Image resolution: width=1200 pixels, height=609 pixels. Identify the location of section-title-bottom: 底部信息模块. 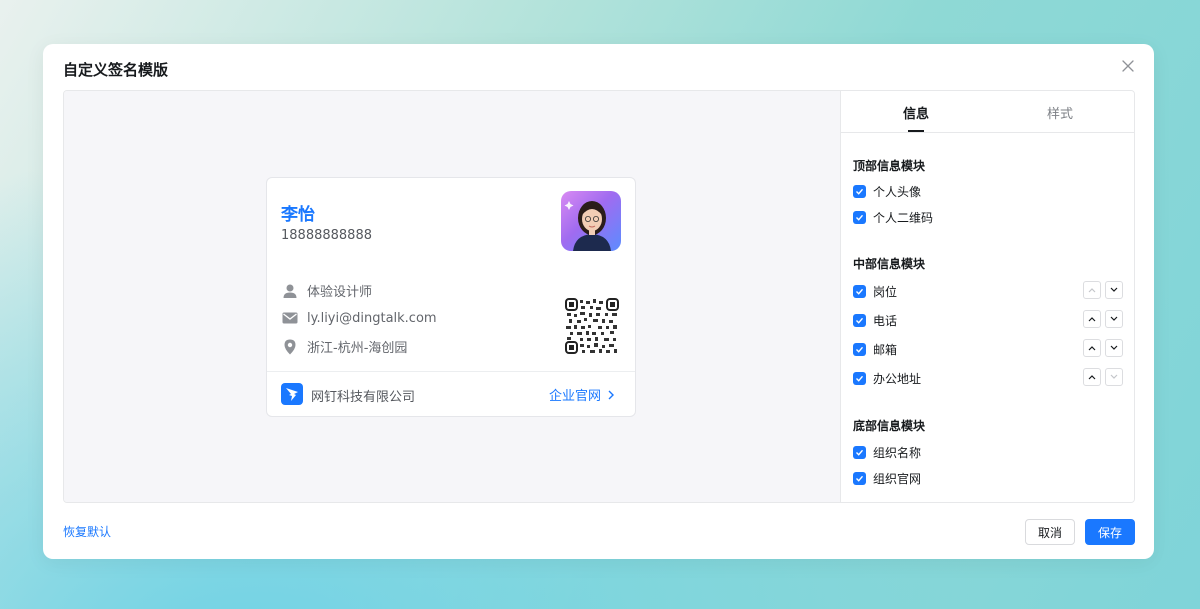
(889, 426).